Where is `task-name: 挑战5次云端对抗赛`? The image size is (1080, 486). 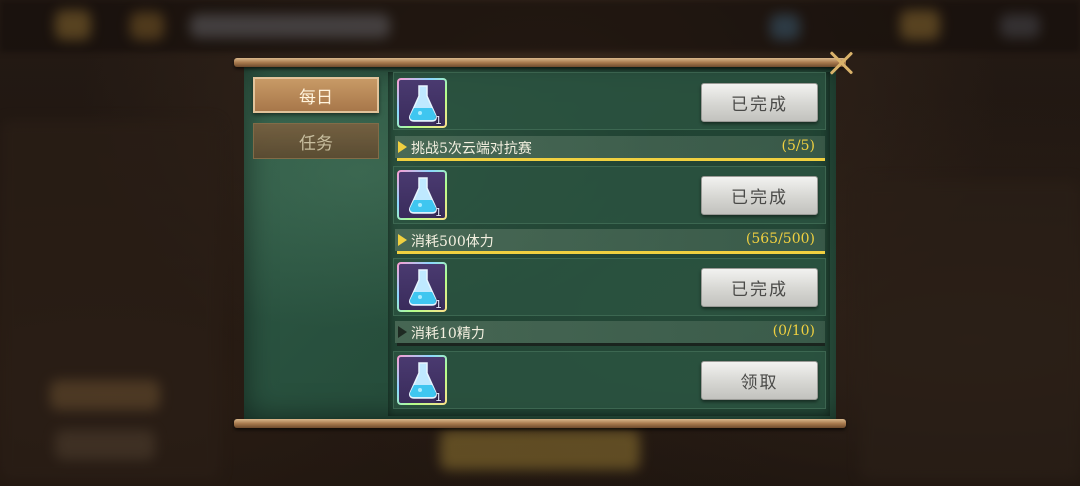
task-name: 挑战5次云端对抗赛 is located at coordinates (471, 149).